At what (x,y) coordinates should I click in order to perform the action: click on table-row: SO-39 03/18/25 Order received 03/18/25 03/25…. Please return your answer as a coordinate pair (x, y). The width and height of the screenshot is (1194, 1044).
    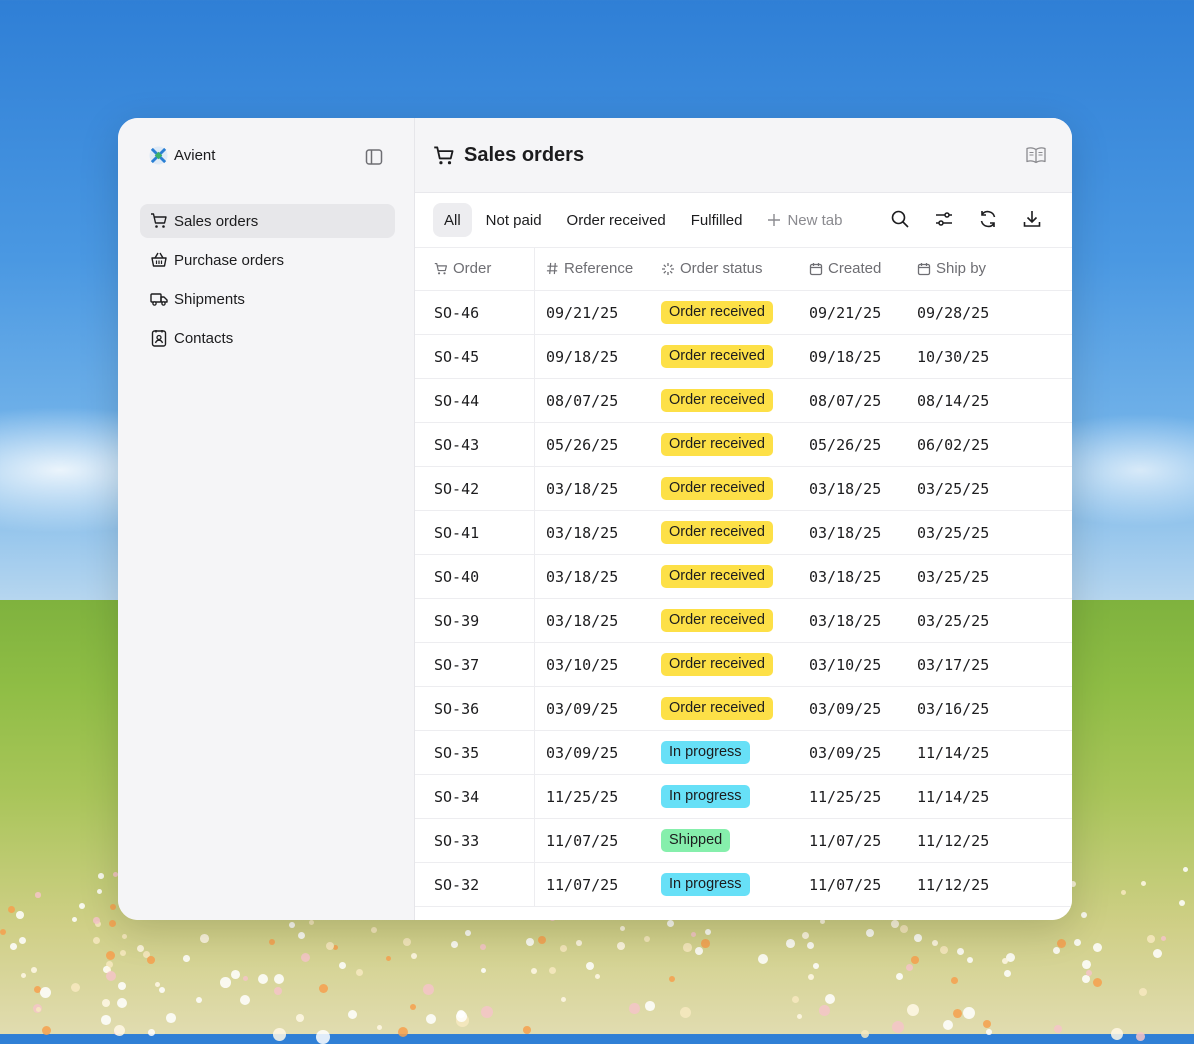
    Looking at the image, I should click on (743, 620).